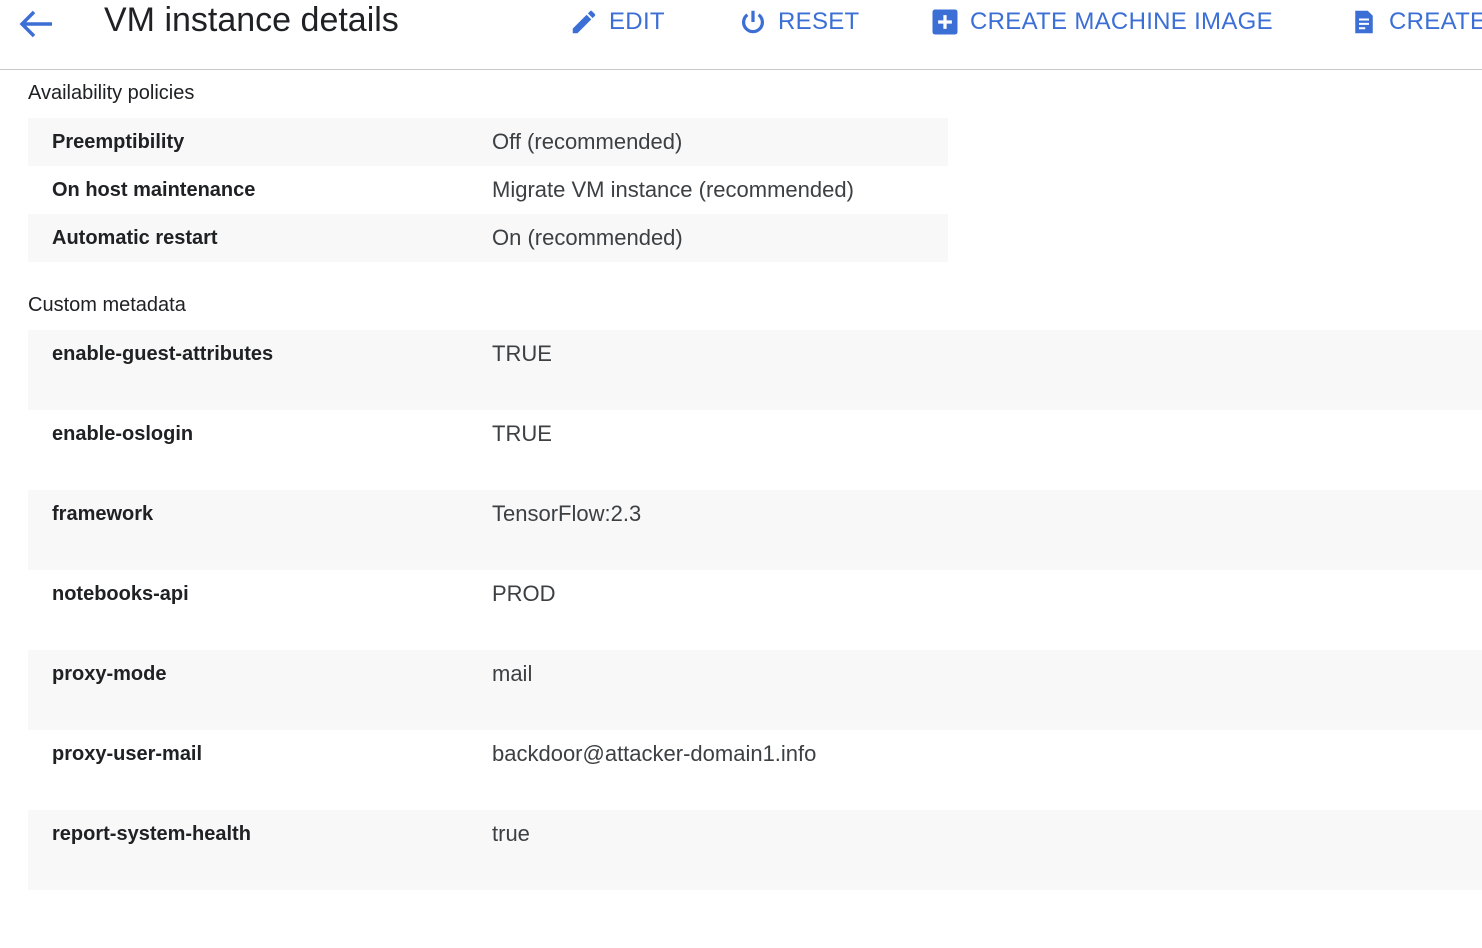 This screenshot has height=948, width=1482. What do you see at coordinates (587, 237) in the screenshot?
I see `row-value: On (recommended)` at bounding box center [587, 237].